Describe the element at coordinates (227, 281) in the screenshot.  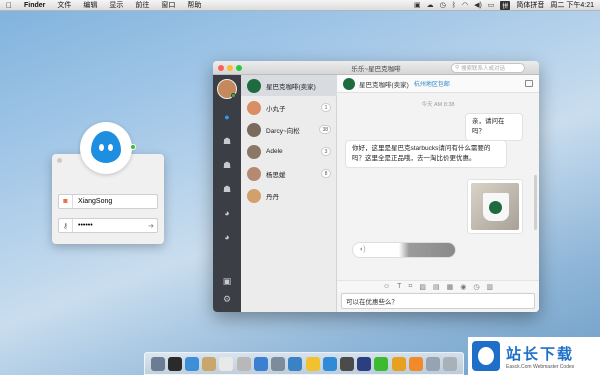
I see `plugin-icon: ▣` at that location.